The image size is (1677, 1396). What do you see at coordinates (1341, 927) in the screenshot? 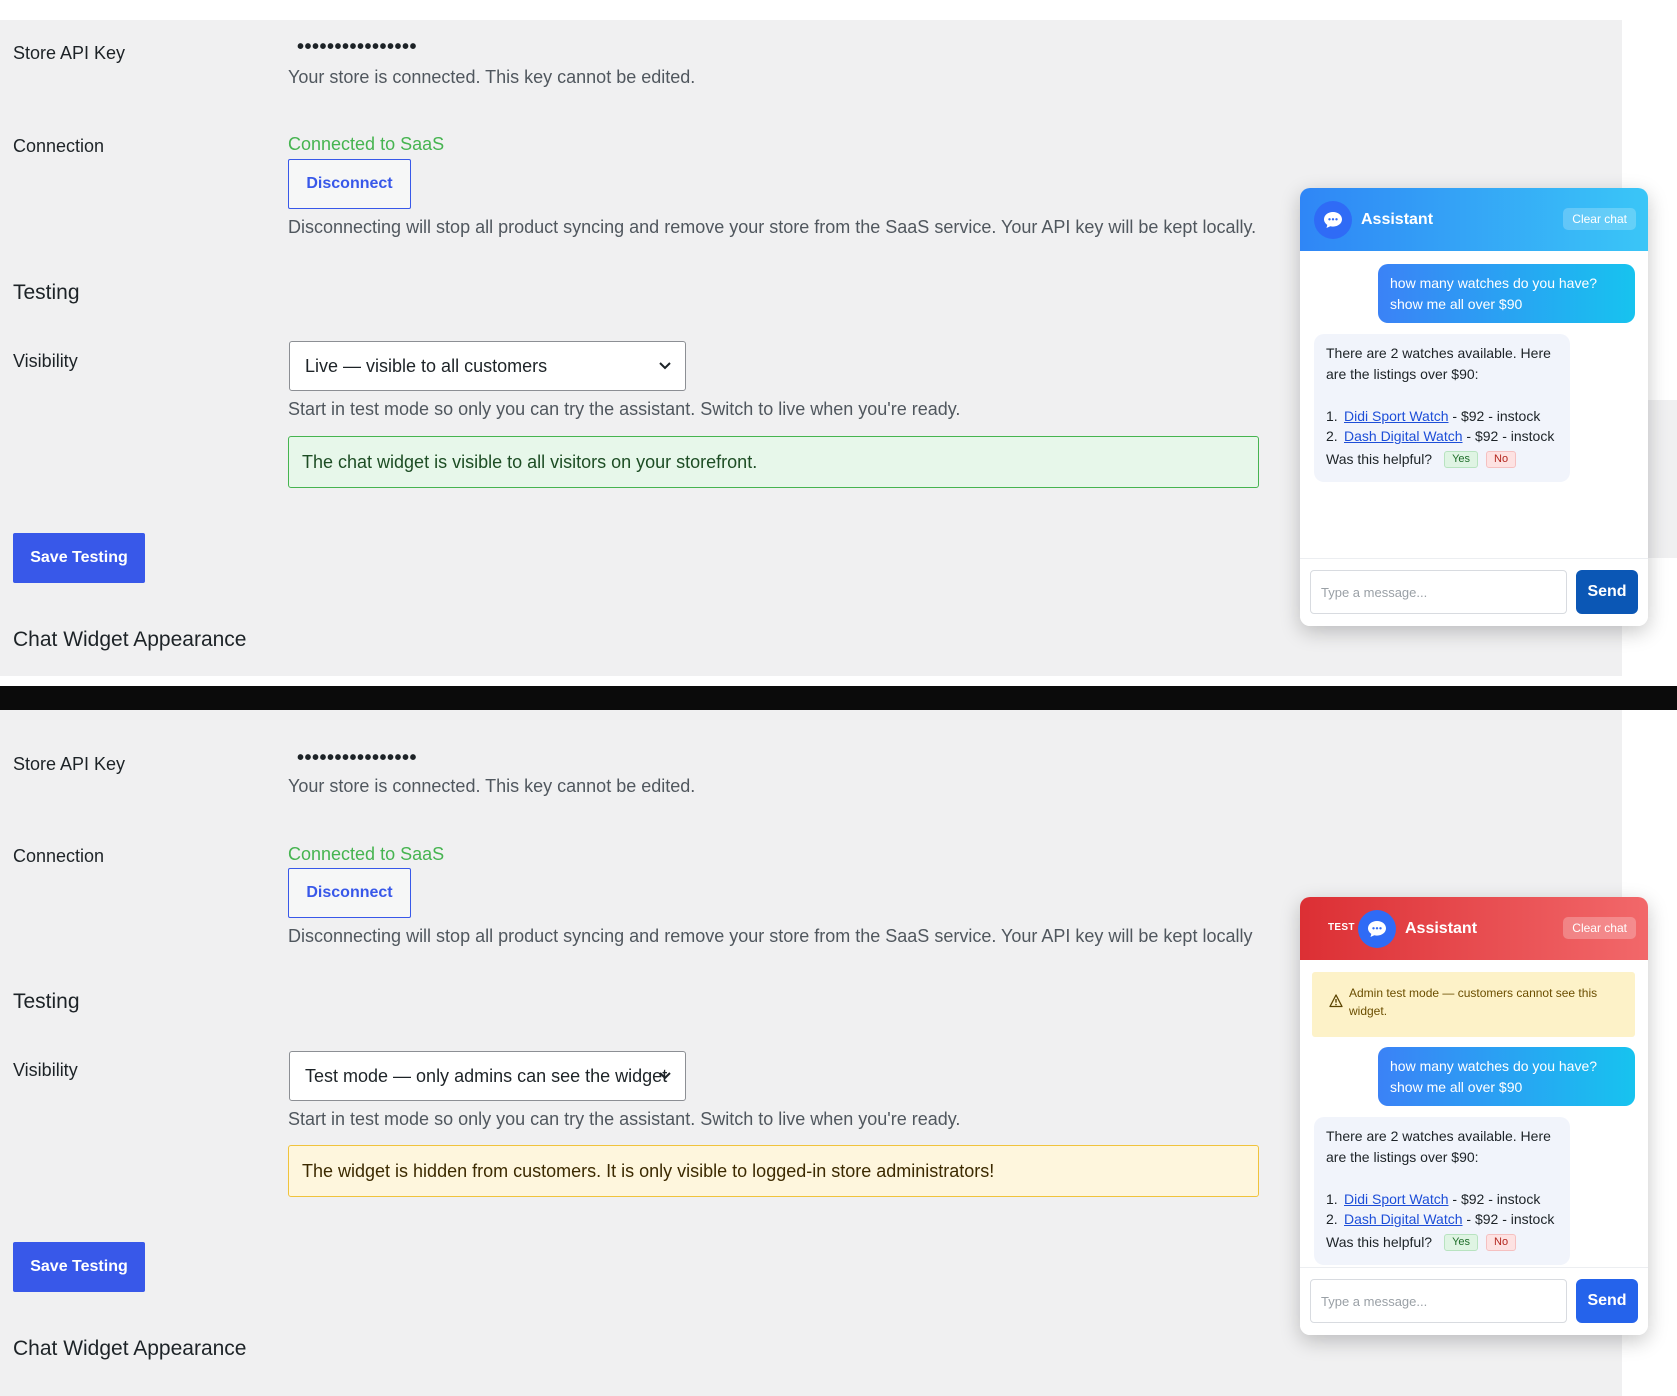
I see `test-mode-tag: TEST` at bounding box center [1341, 927].